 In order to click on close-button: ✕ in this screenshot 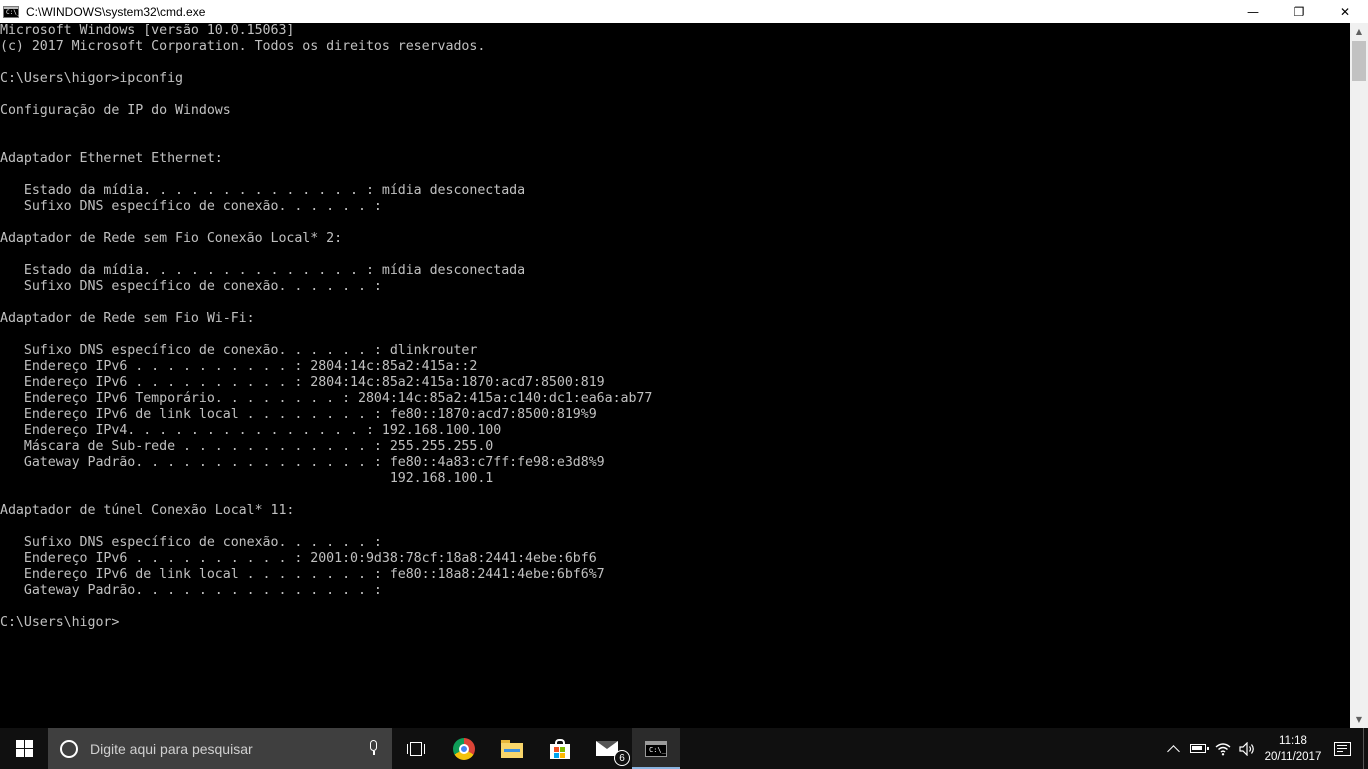, I will do `click(1345, 11)`.